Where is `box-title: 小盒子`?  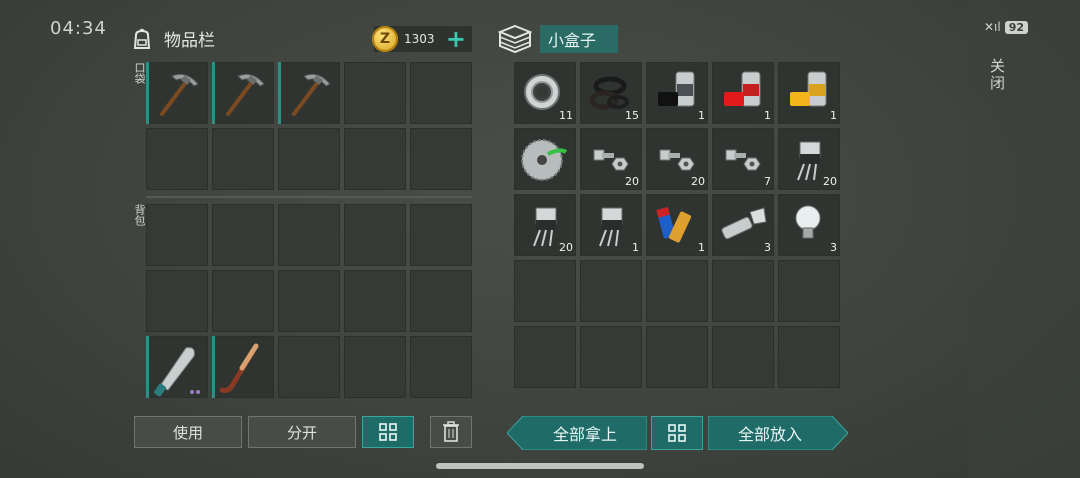
box-title: 小盒子 is located at coordinates (579, 39).